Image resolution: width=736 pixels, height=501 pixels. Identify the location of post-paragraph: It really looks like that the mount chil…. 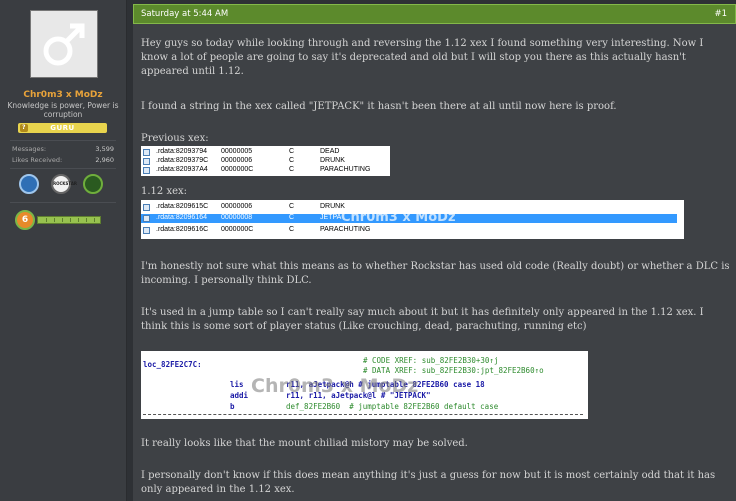
(304, 443).